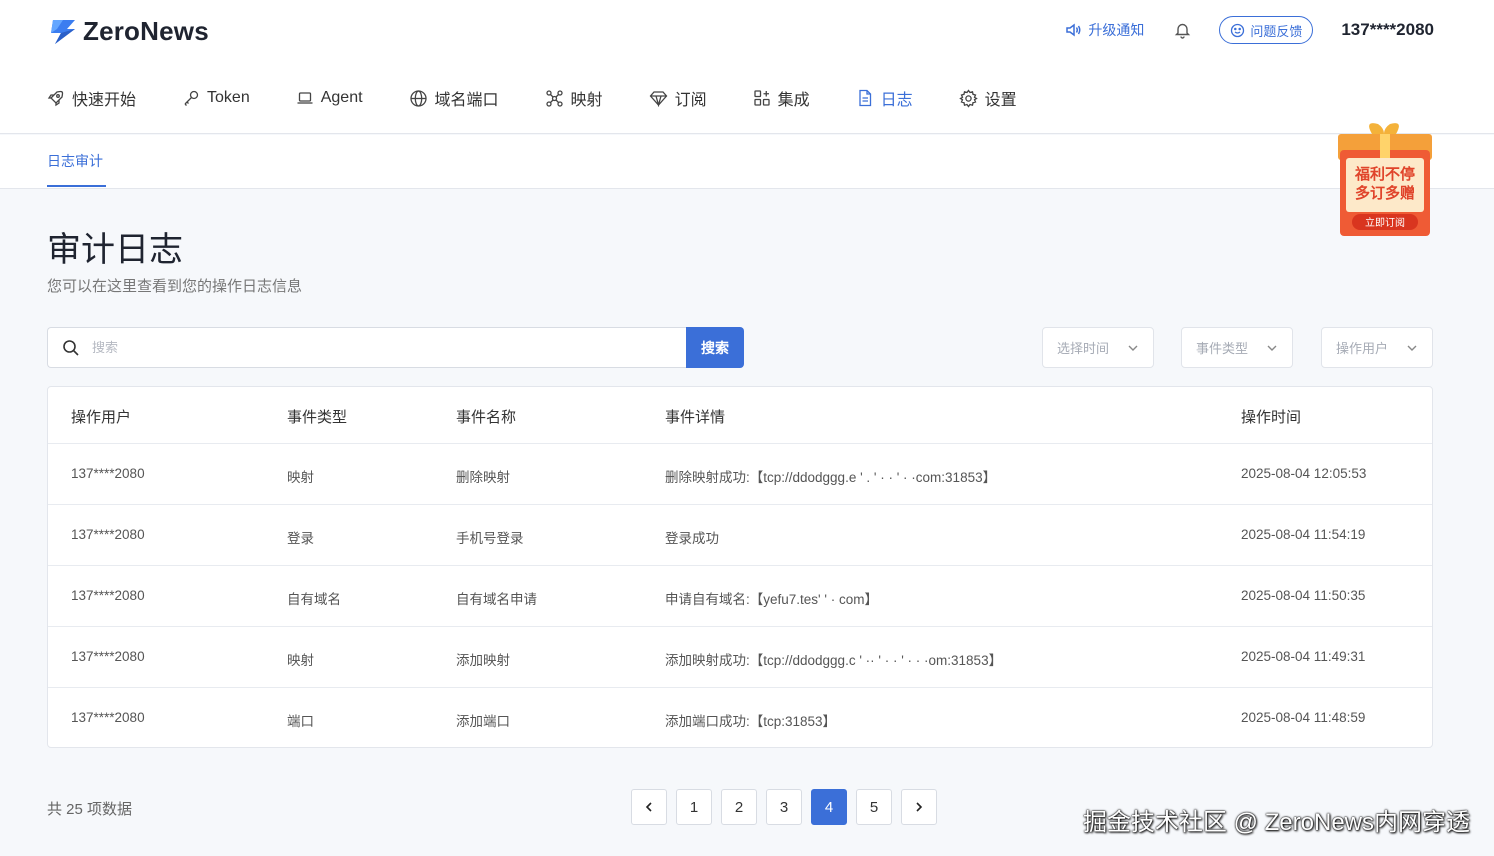 The width and height of the screenshot is (1494, 856). Describe the element at coordinates (300, 721) in the screenshot. I see `cell-event-type: 端口` at that location.